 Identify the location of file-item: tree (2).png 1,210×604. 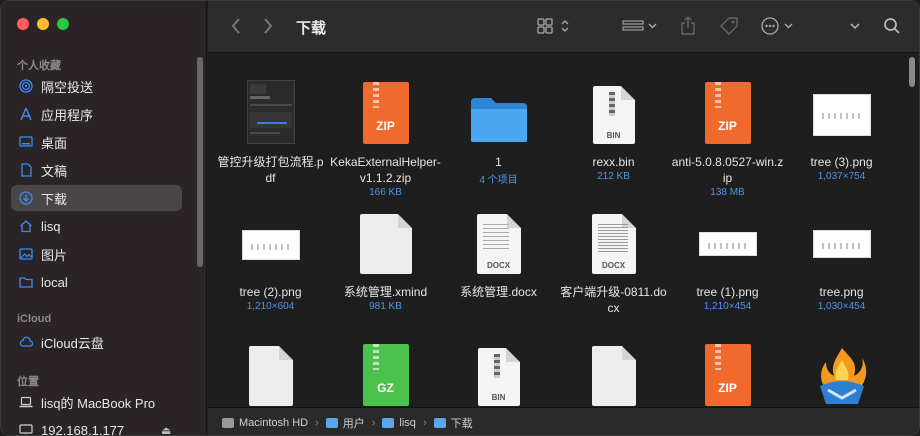
(270, 259).